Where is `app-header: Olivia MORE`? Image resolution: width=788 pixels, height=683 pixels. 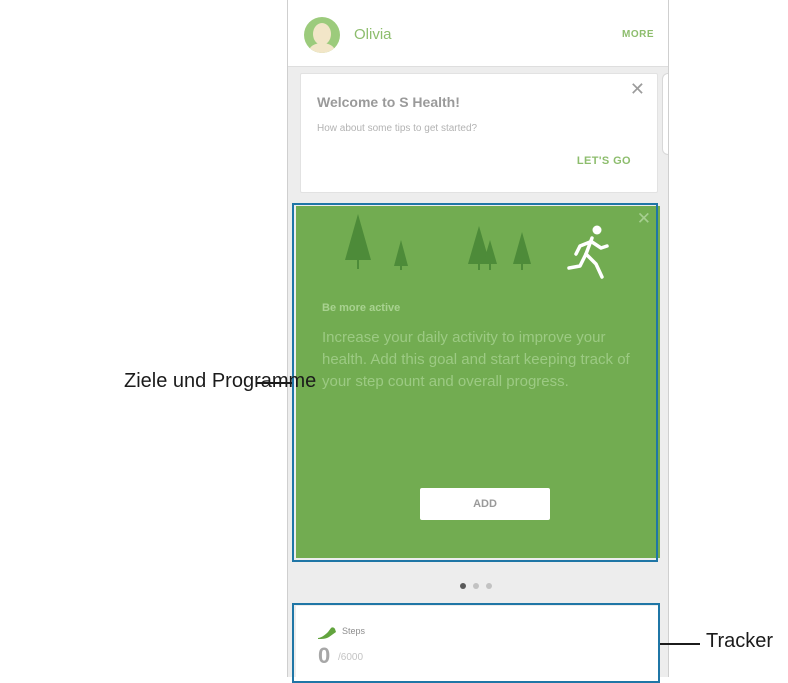 app-header: Olivia MORE is located at coordinates (478, 33).